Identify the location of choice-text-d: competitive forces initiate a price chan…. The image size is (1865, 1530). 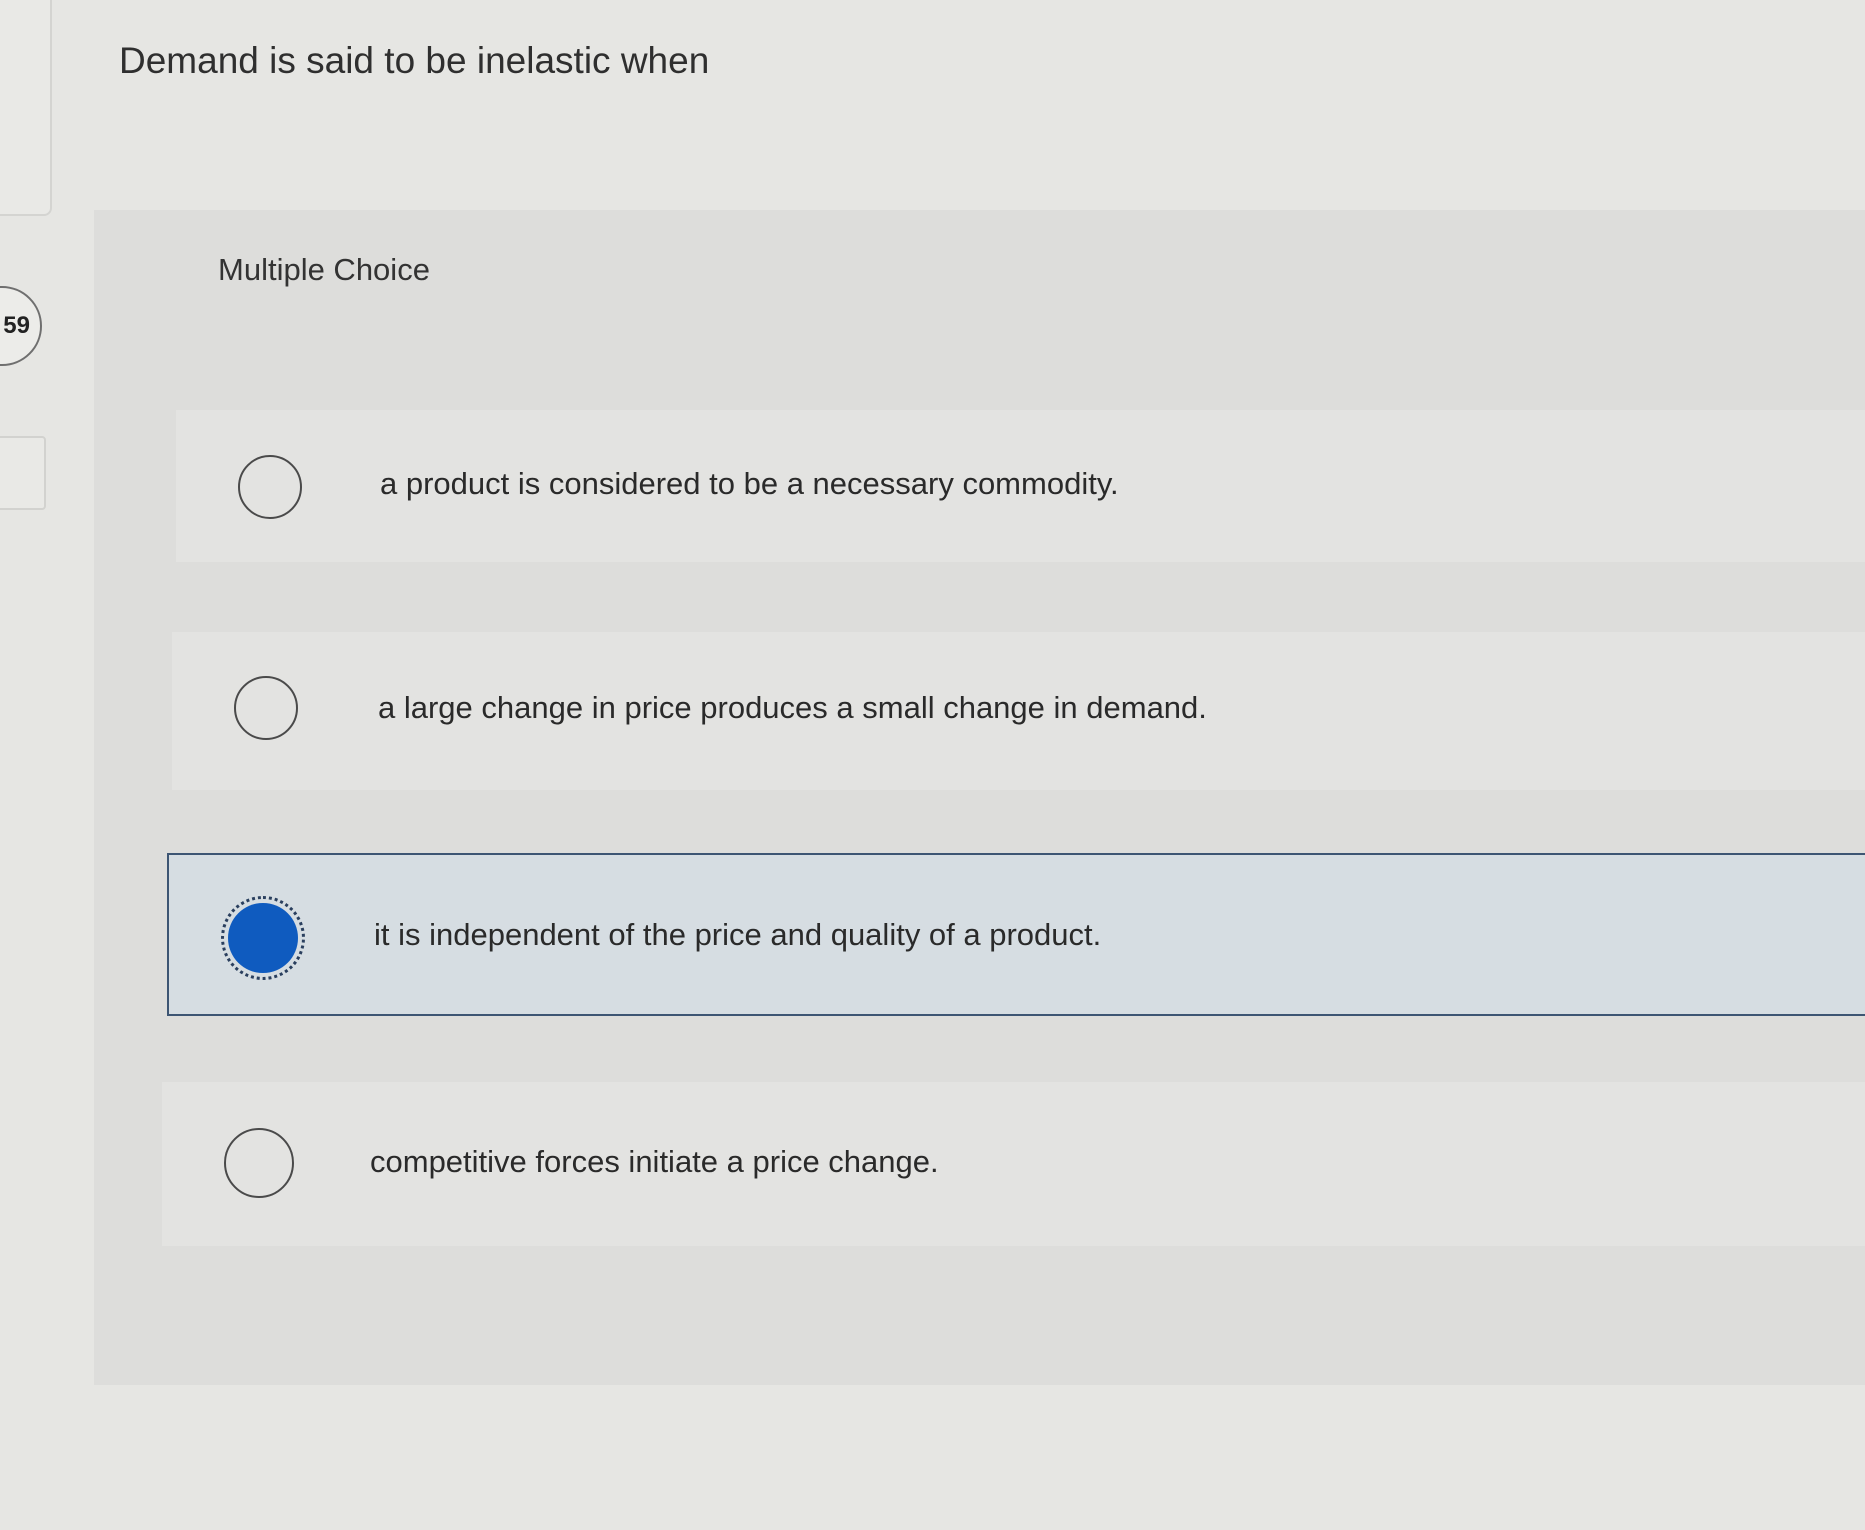
(654, 1161).